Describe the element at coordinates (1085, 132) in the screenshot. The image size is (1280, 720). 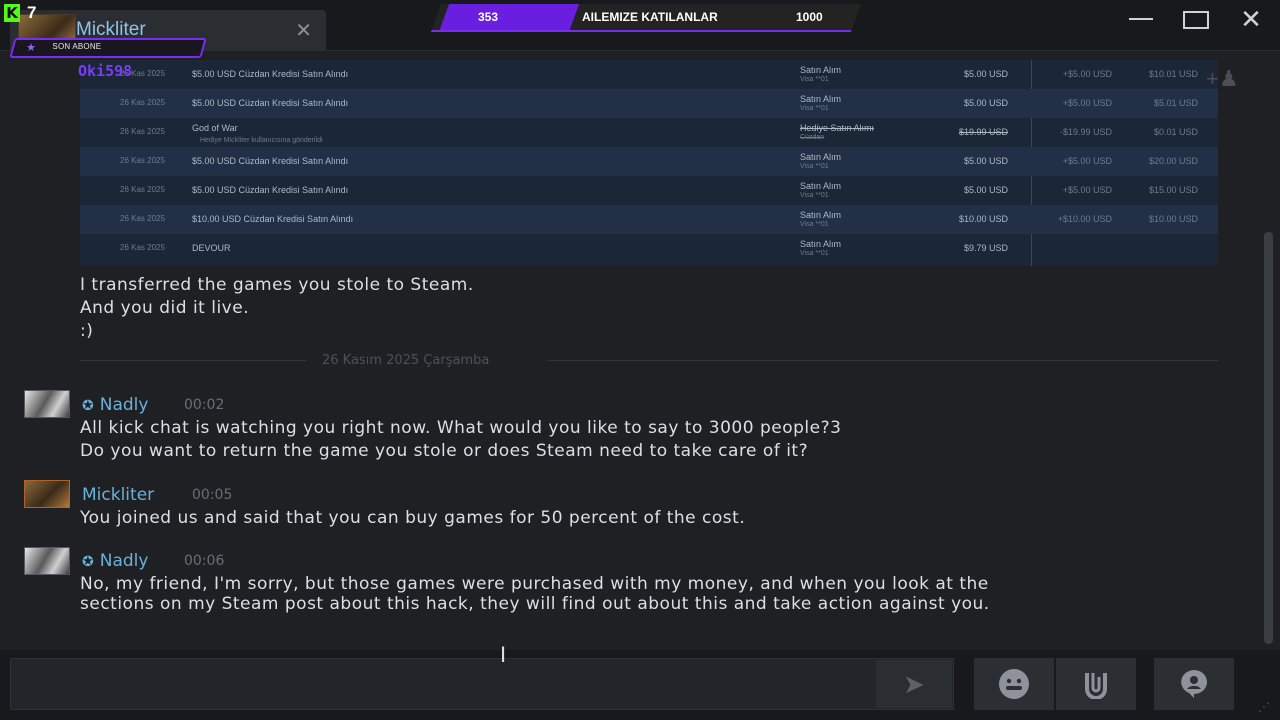
I see `row-change: -$19.99 USD` at that location.